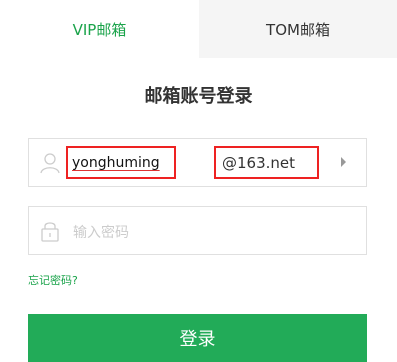  What do you see at coordinates (258, 163) in the screenshot?
I see `domain-select: @163.net` at bounding box center [258, 163].